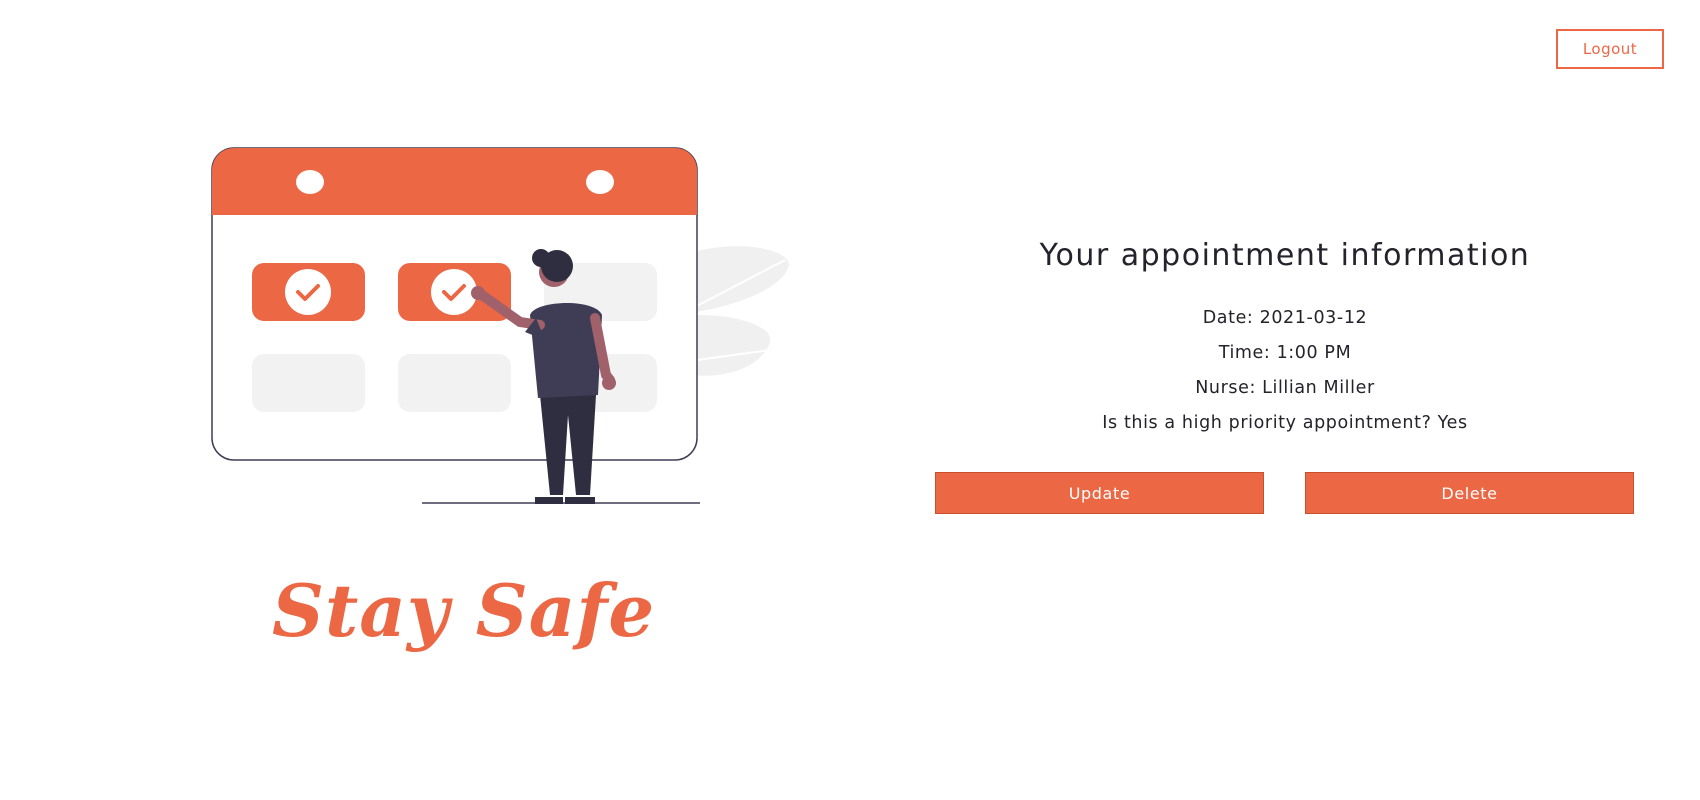 The image size is (1700, 800). Describe the element at coordinates (464, 610) in the screenshot. I see `stay-safe-tagline: Stay Safe` at that location.